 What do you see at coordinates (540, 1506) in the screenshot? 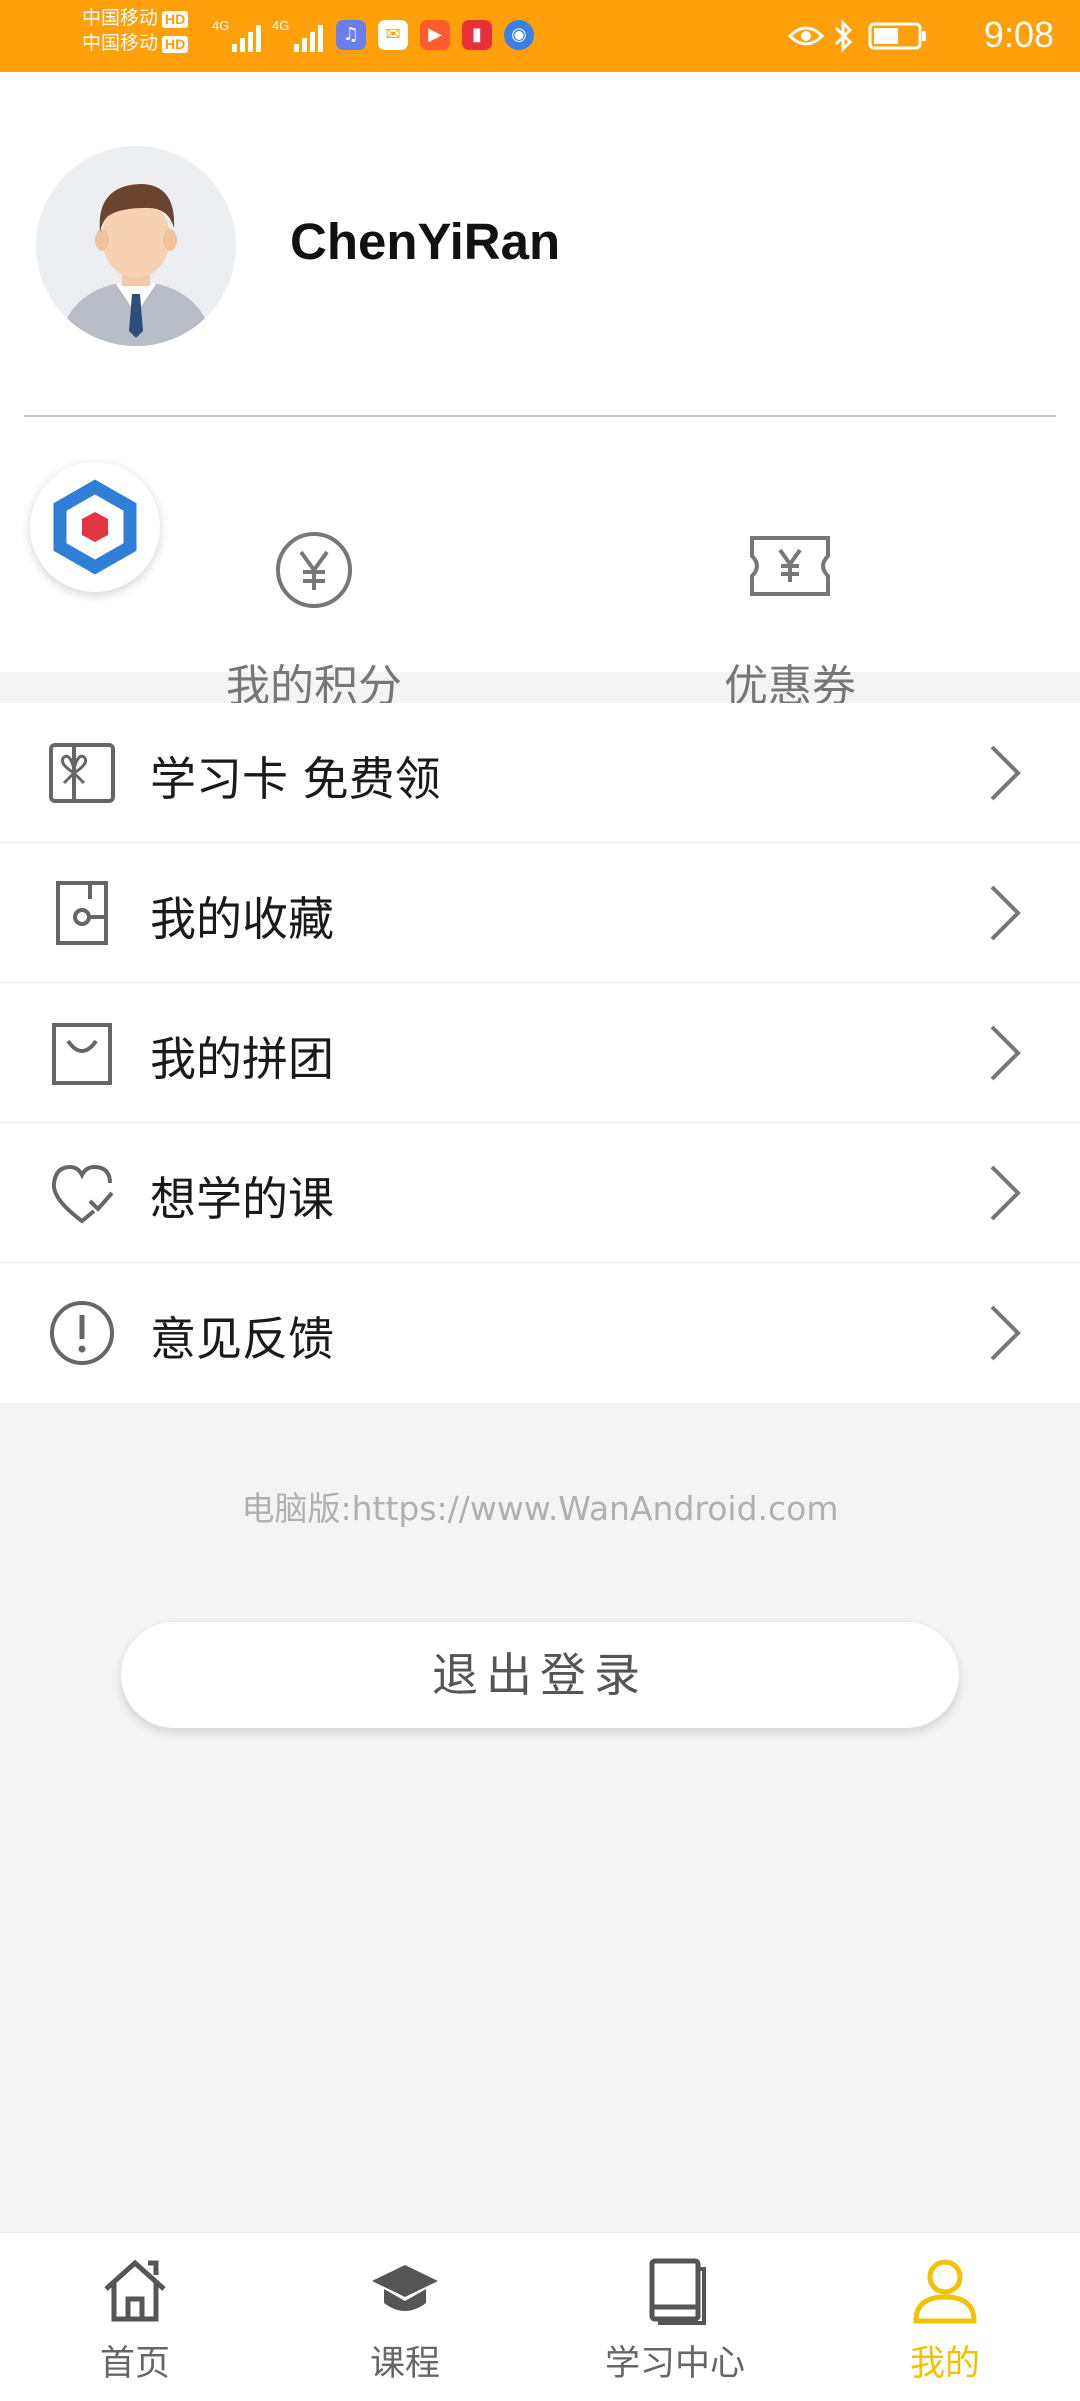
I see `website-link: 电脑版:https://www.WanAndroid.com` at bounding box center [540, 1506].